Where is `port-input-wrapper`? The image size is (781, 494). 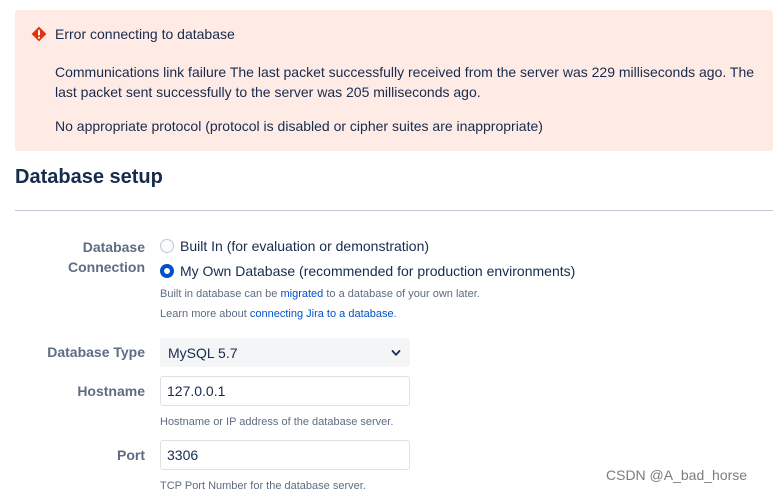 port-input-wrapper is located at coordinates (285, 455).